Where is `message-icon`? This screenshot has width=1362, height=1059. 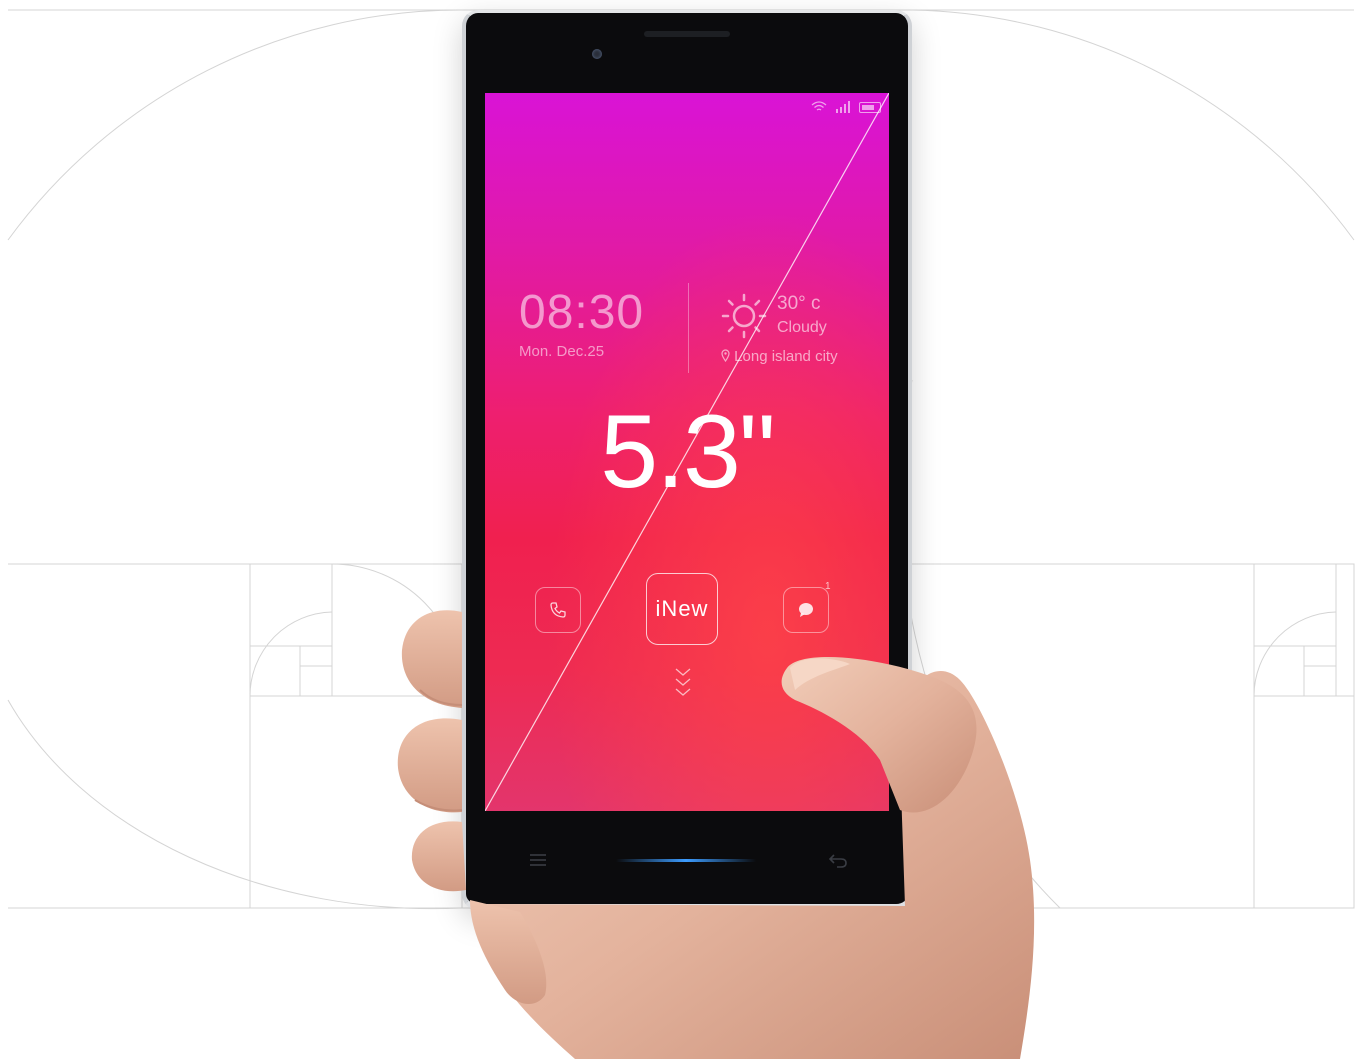 message-icon is located at coordinates (806, 610).